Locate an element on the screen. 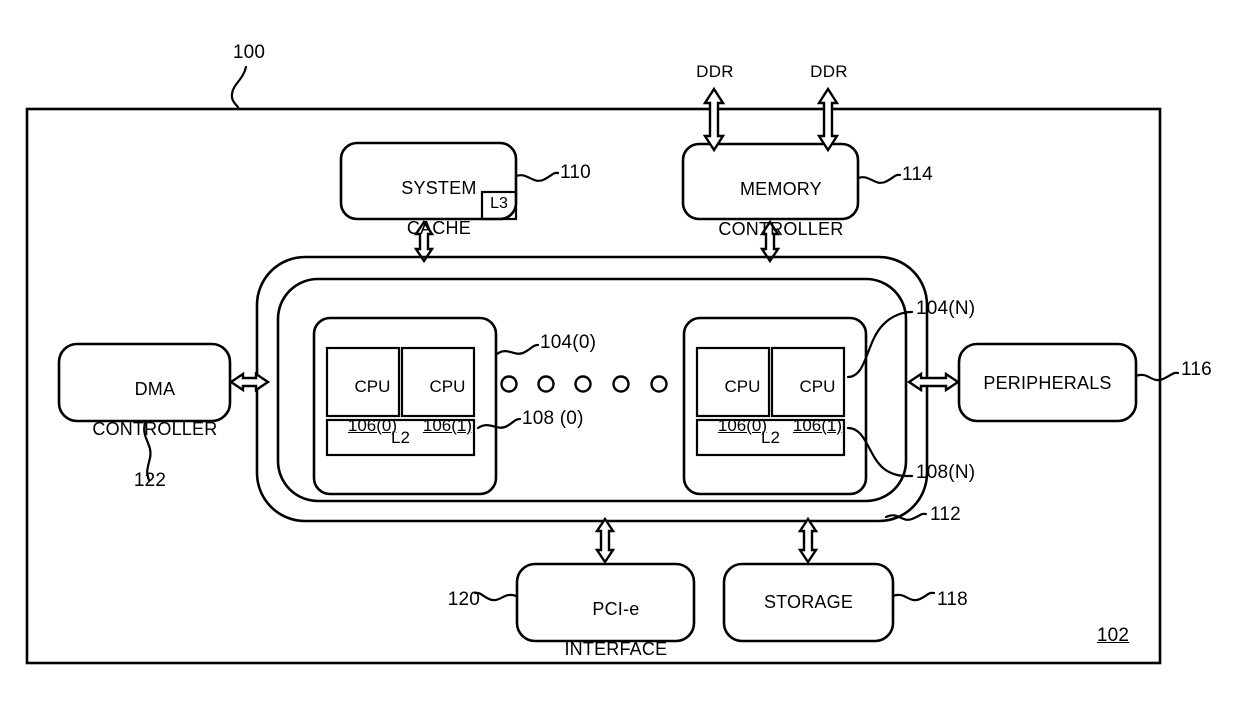 The width and height of the screenshot is (1240, 701). leader-line-104-n is located at coordinates (880, 344).